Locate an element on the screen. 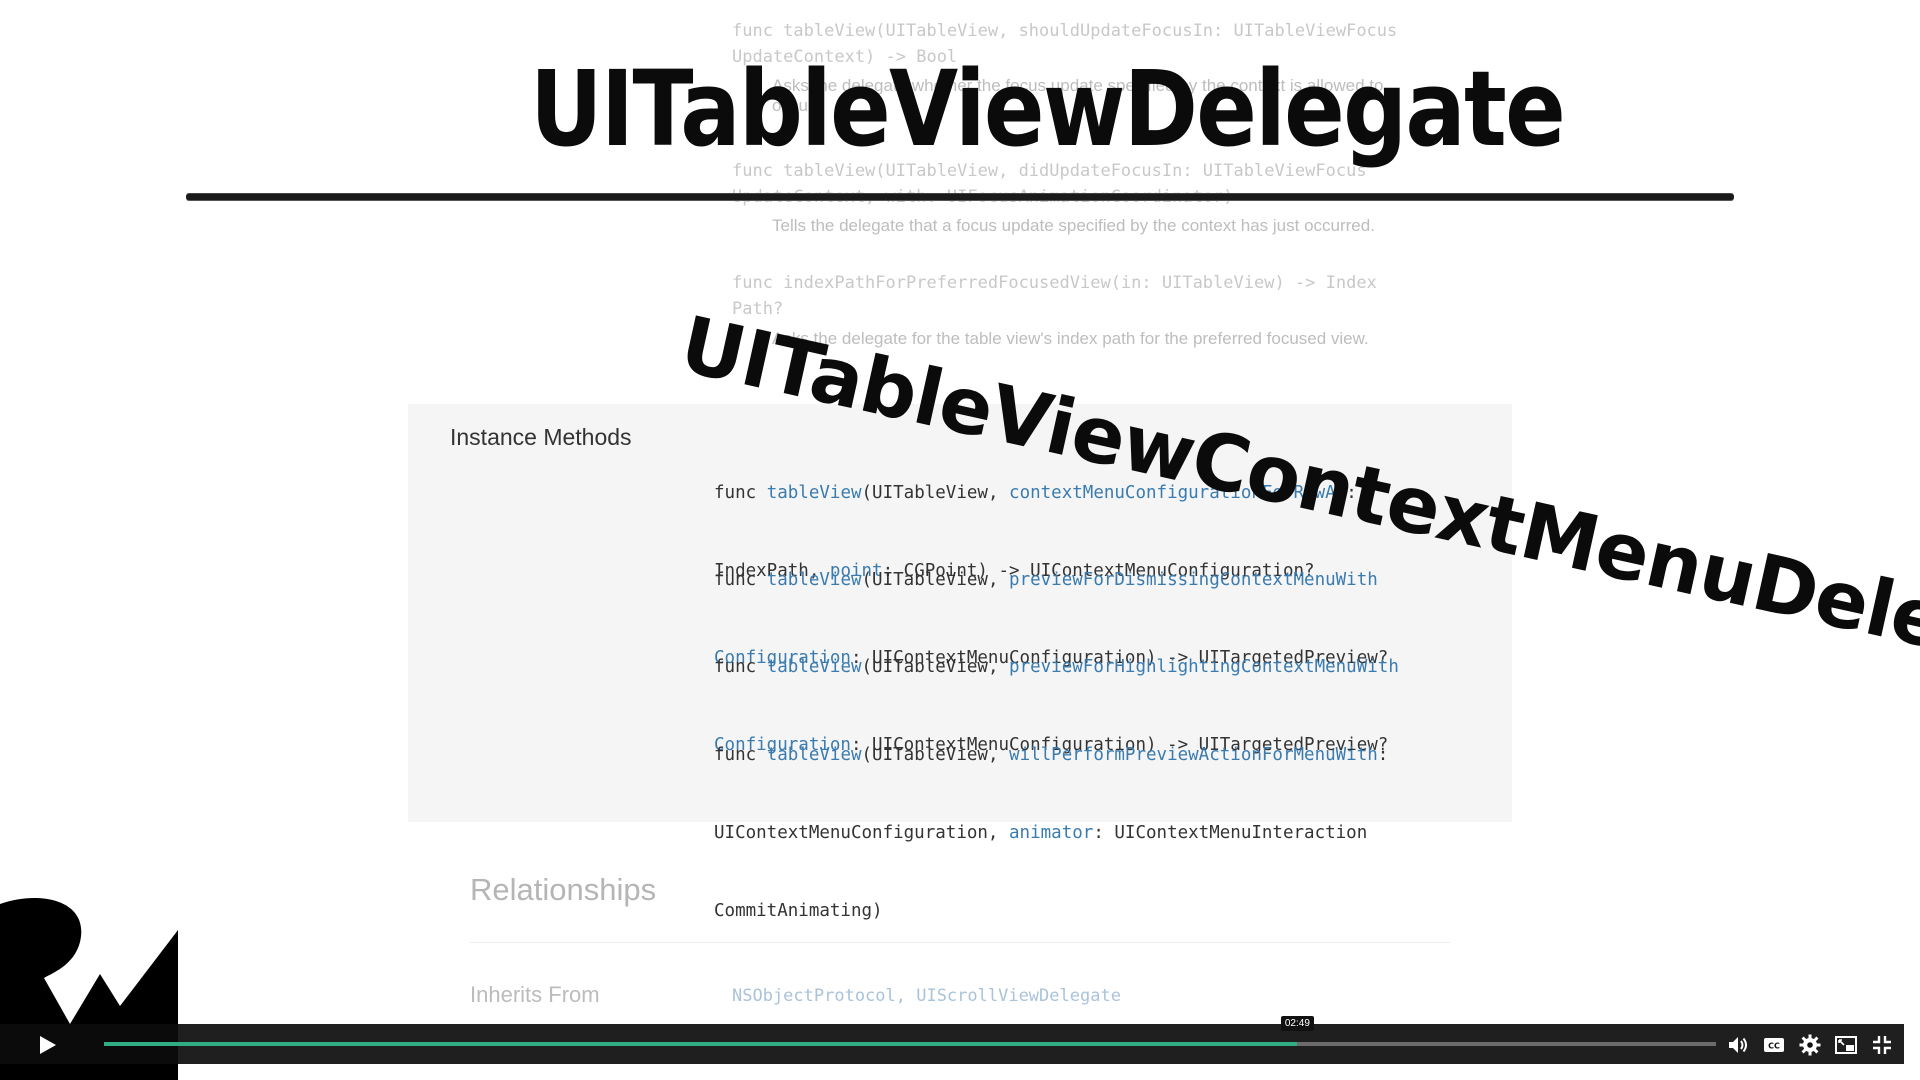 Image resolution: width=1920 pixels, height=1080 pixels. picture-in-picture-icon is located at coordinates (1846, 1045).